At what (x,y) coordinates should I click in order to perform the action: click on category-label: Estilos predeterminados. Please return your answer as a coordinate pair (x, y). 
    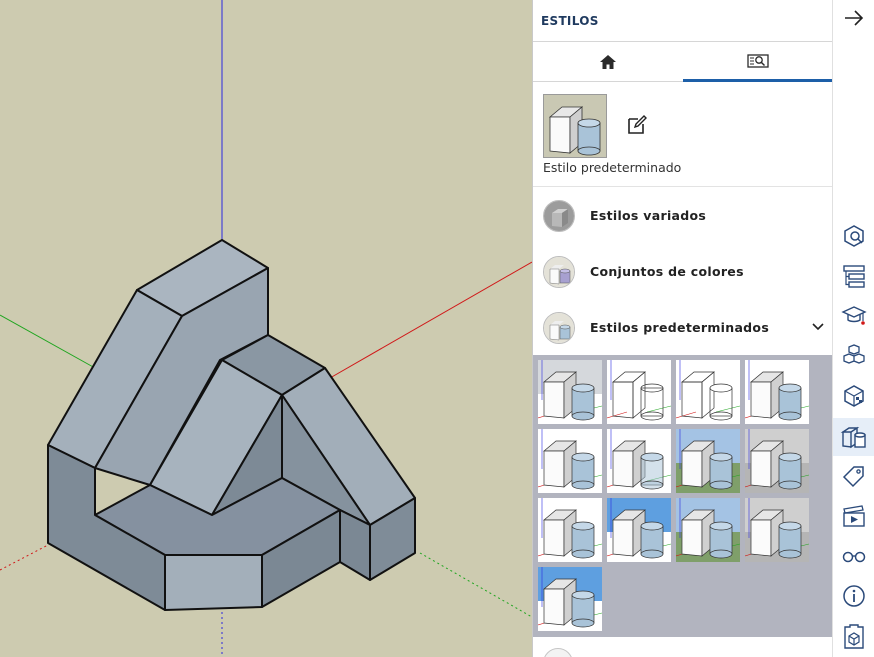
    Looking at the image, I should click on (680, 327).